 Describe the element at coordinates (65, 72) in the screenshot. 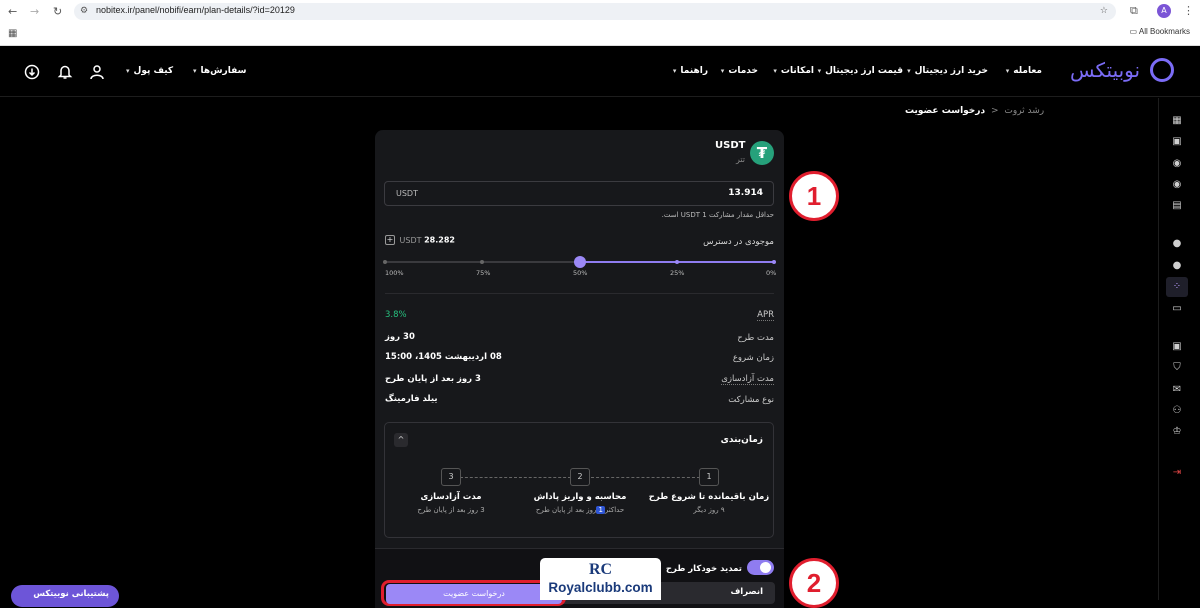

I see `bell-icon` at that location.